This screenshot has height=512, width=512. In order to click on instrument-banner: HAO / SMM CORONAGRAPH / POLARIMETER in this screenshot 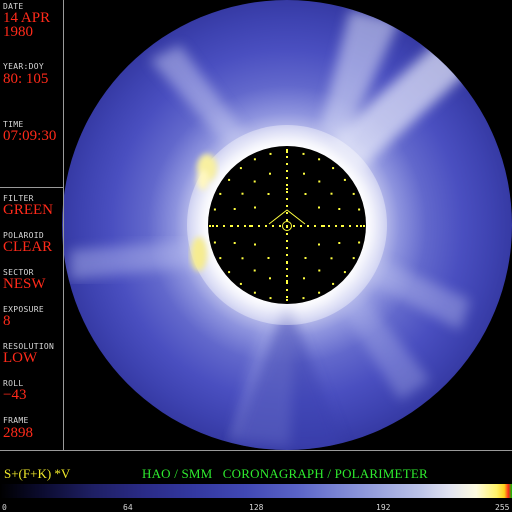, I will do `click(285, 473)`.